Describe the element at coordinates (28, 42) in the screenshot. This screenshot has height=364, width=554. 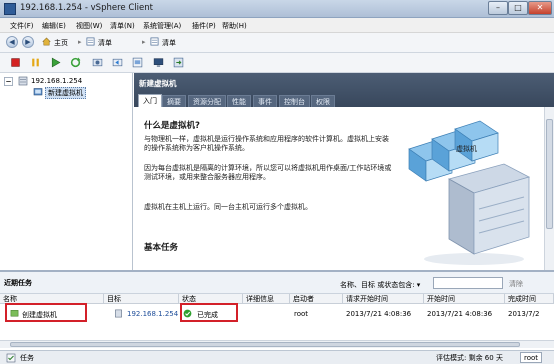
I see `forward-button: ▶` at that location.